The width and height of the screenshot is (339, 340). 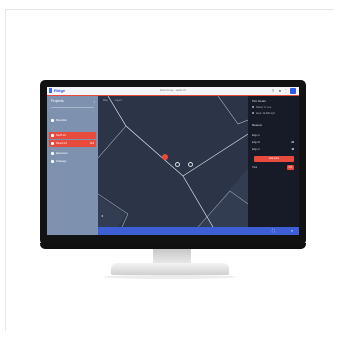 What do you see at coordinates (169, 9) in the screenshot?
I see `frame-top-border` at bounding box center [169, 9].